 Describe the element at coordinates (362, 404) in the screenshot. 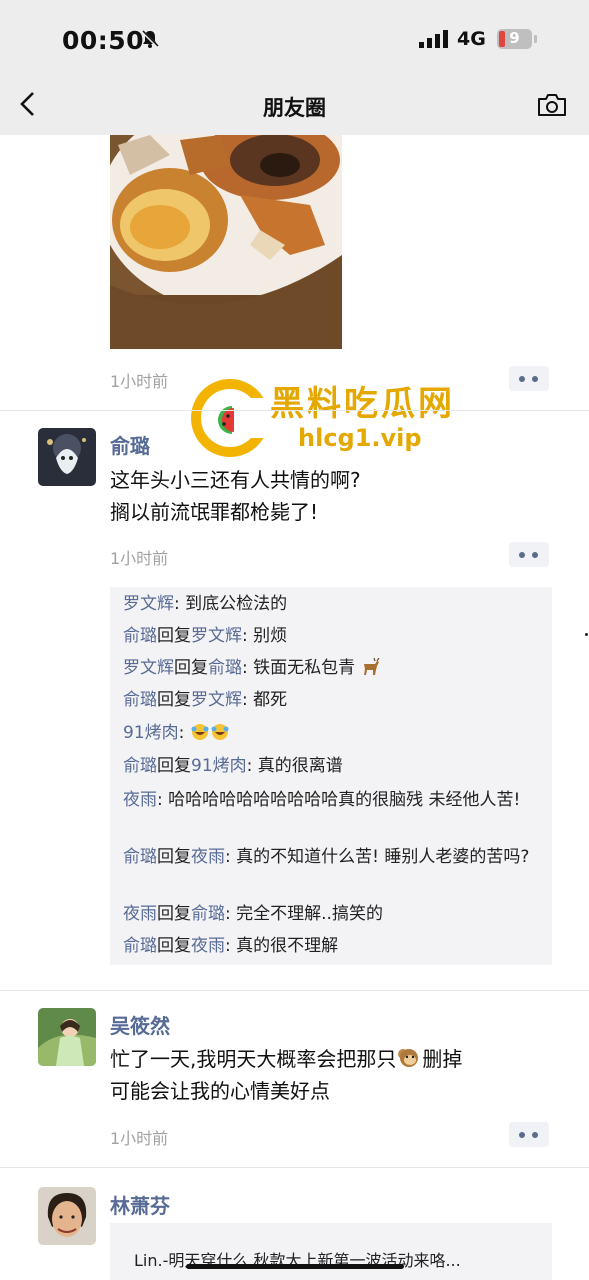

I see `watermark-title: 黑料吃瓜网` at that location.